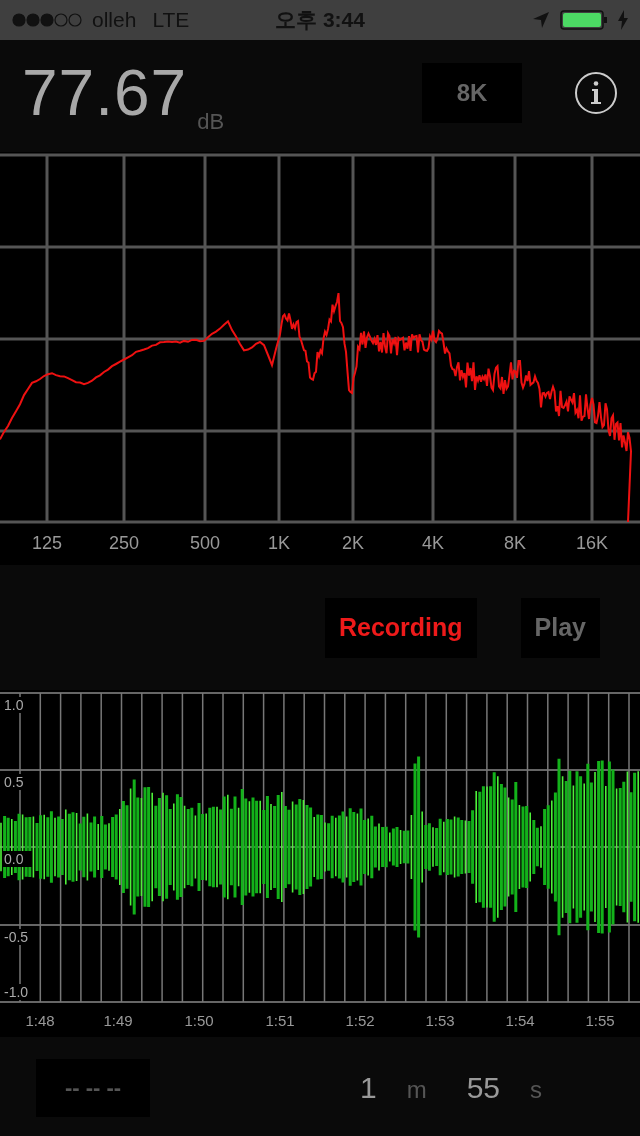 The height and width of the screenshot is (1136, 640). Describe the element at coordinates (16, 992) in the screenshot. I see `amplitude-label: -1.0` at that location.